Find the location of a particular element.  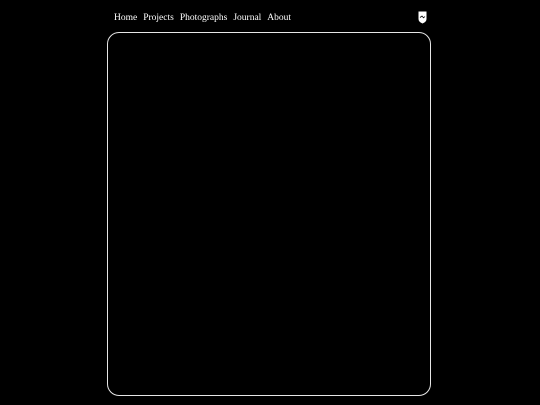

main-navigation: Home Projects Photographs Journal About is located at coordinates (202, 18).